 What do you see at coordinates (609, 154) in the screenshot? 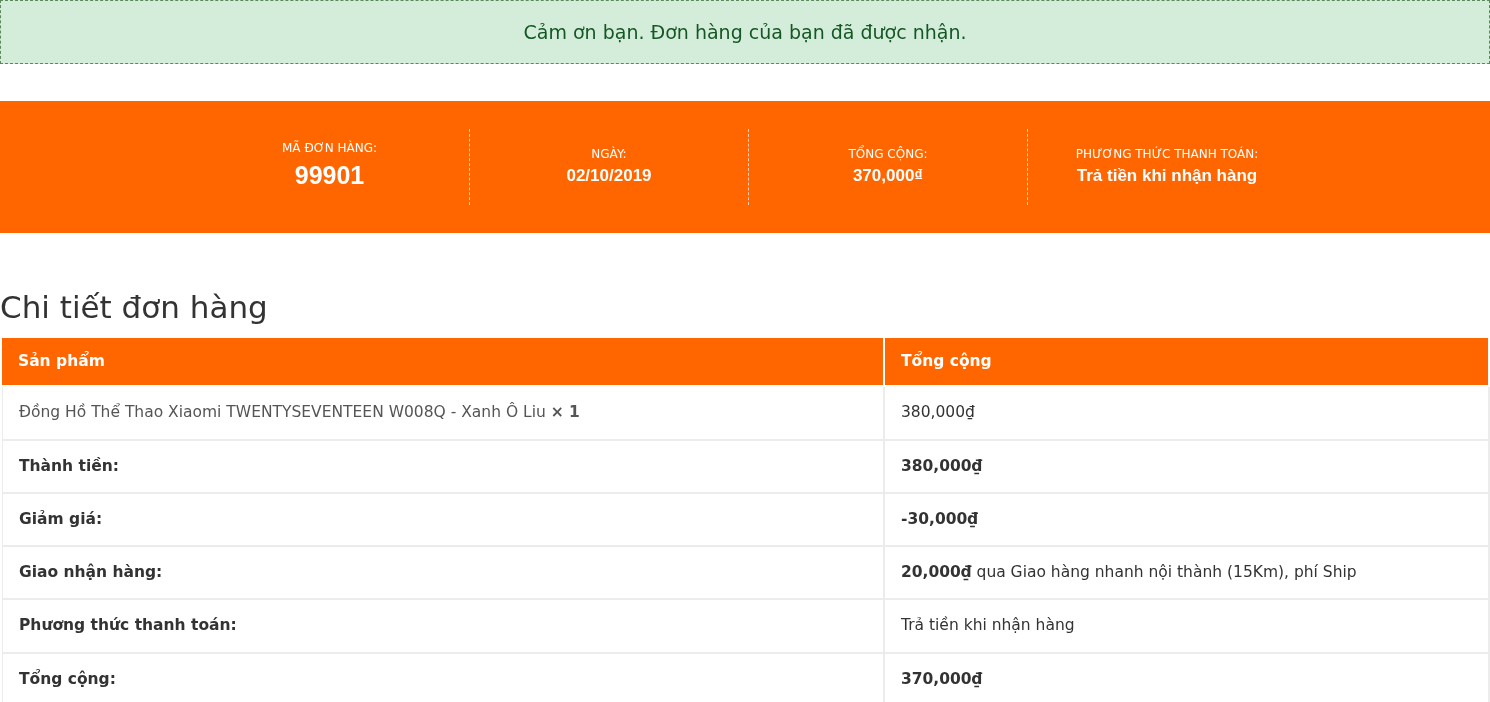
I see `overview-label: NGÀY:` at bounding box center [609, 154].